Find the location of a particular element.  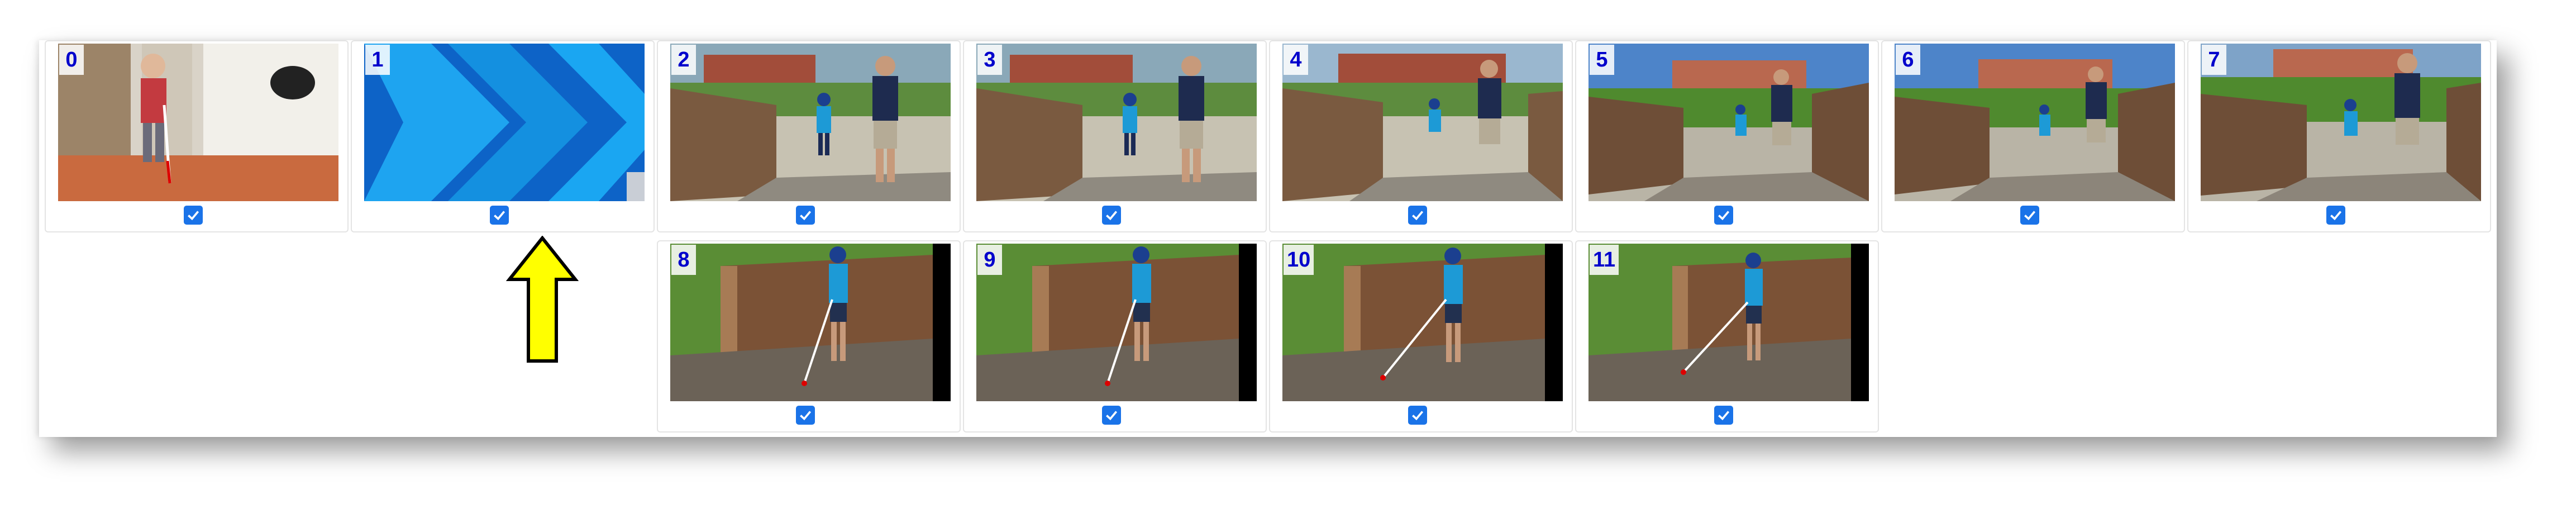

frame-thumbnail: 7 is located at coordinates (2341, 123).